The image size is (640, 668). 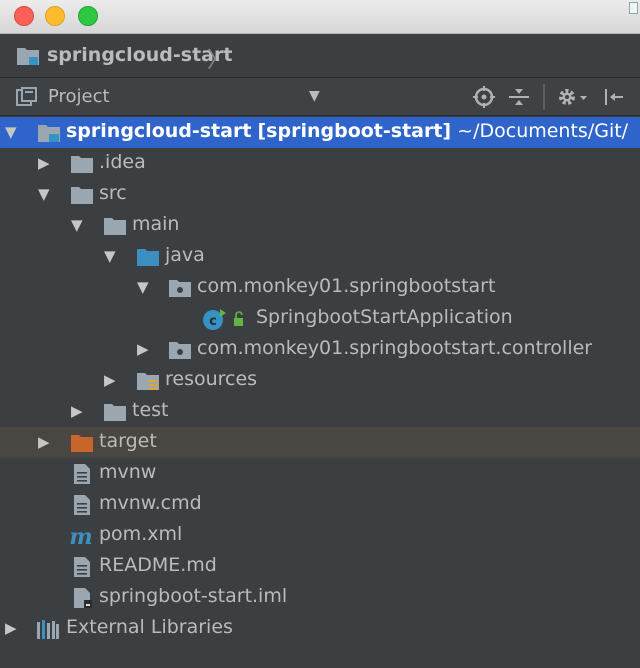 I want to click on libraries-icon, so click(x=48, y=629).